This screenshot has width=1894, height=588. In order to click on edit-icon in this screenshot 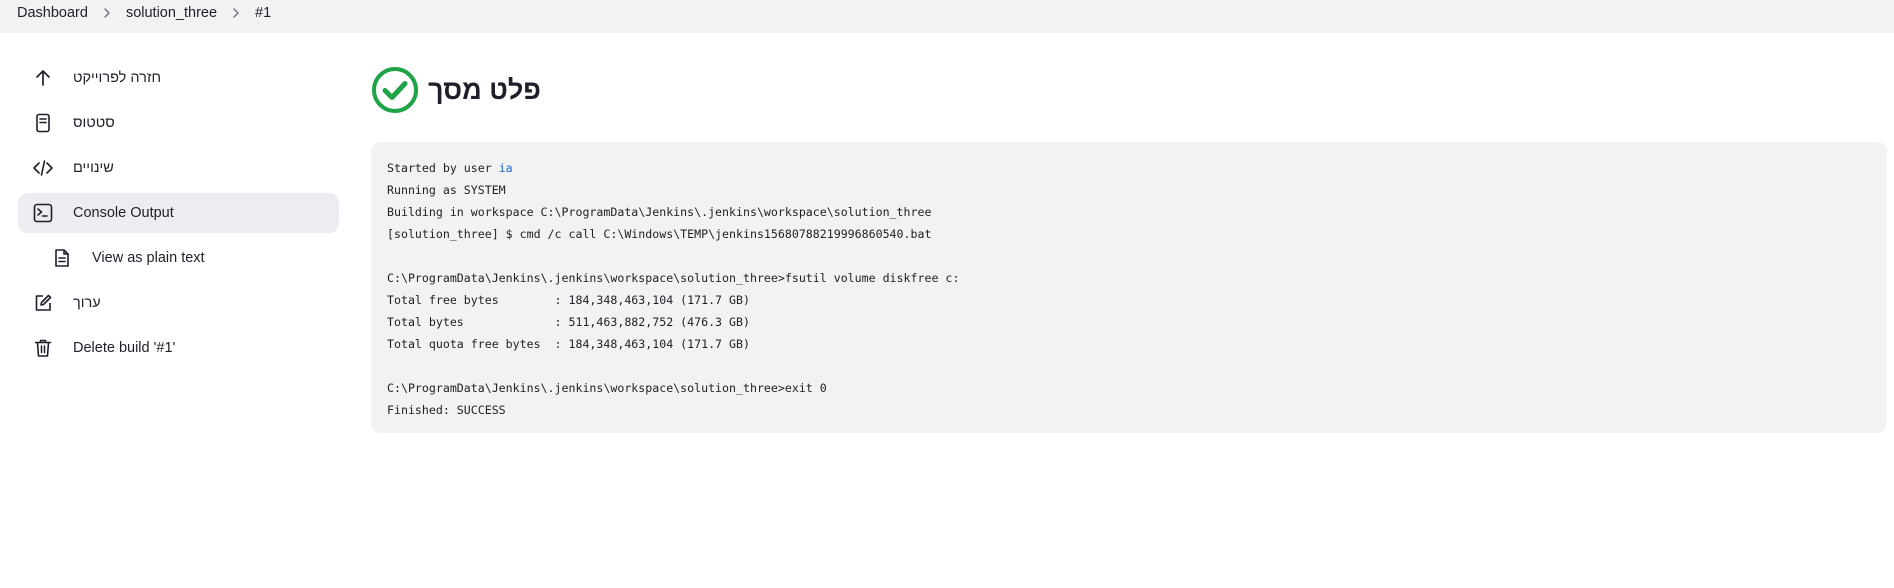, I will do `click(43, 303)`.